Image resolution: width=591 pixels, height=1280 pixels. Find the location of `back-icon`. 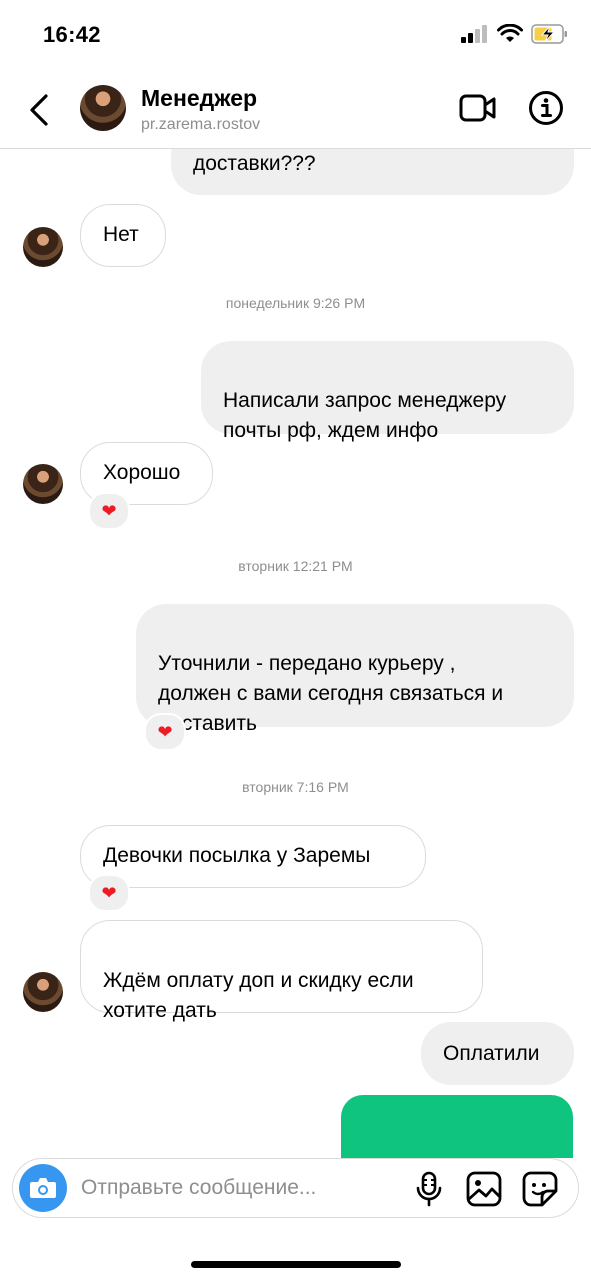

back-icon is located at coordinates (41, 110).